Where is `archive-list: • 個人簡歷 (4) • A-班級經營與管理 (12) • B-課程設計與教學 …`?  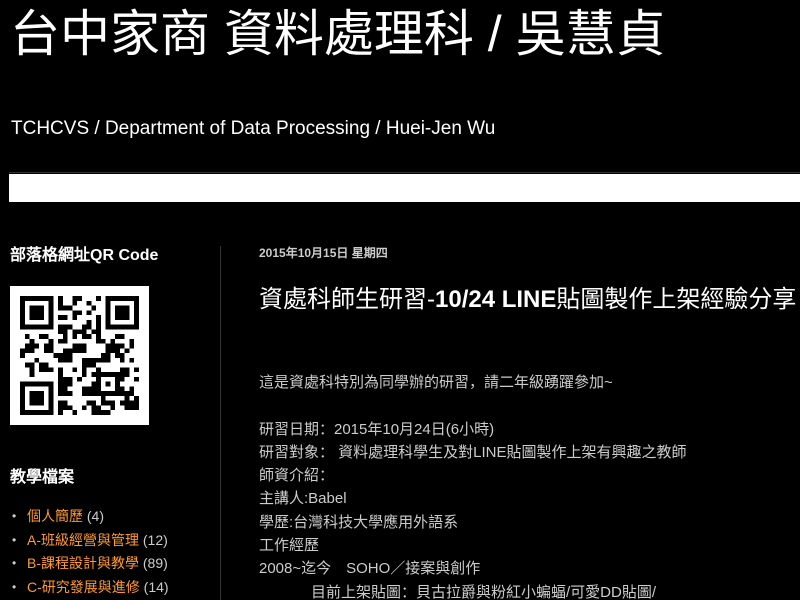
archive-list: • 個人簡歷 (4) • A-班級經營與管理 (12) • B-課程設計與教學 … is located at coordinates (115, 553).